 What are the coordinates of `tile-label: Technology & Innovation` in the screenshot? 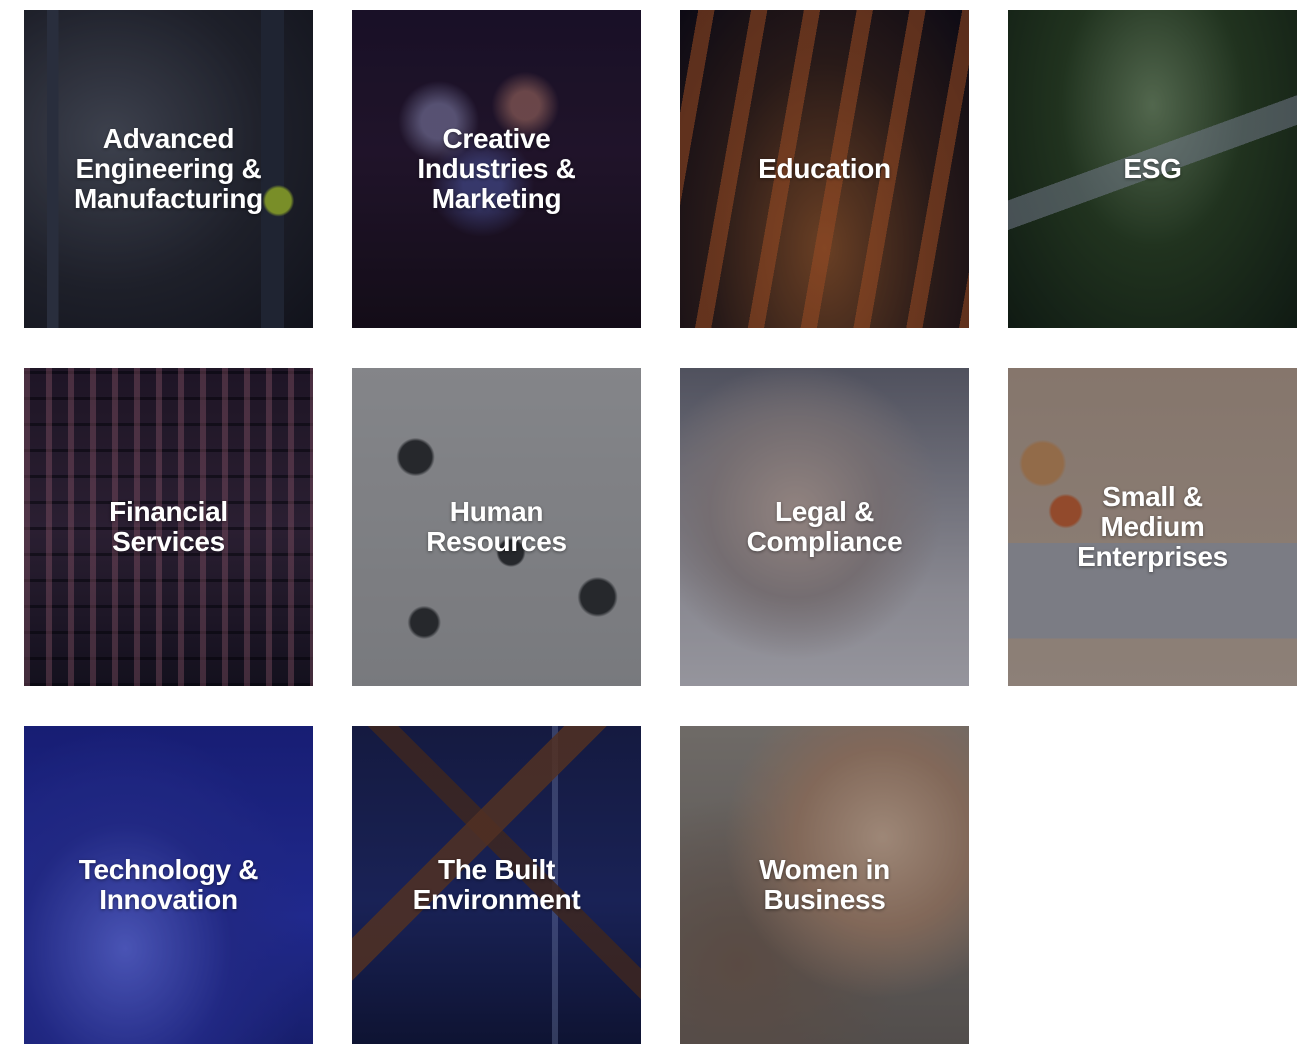 It's located at (168, 884).